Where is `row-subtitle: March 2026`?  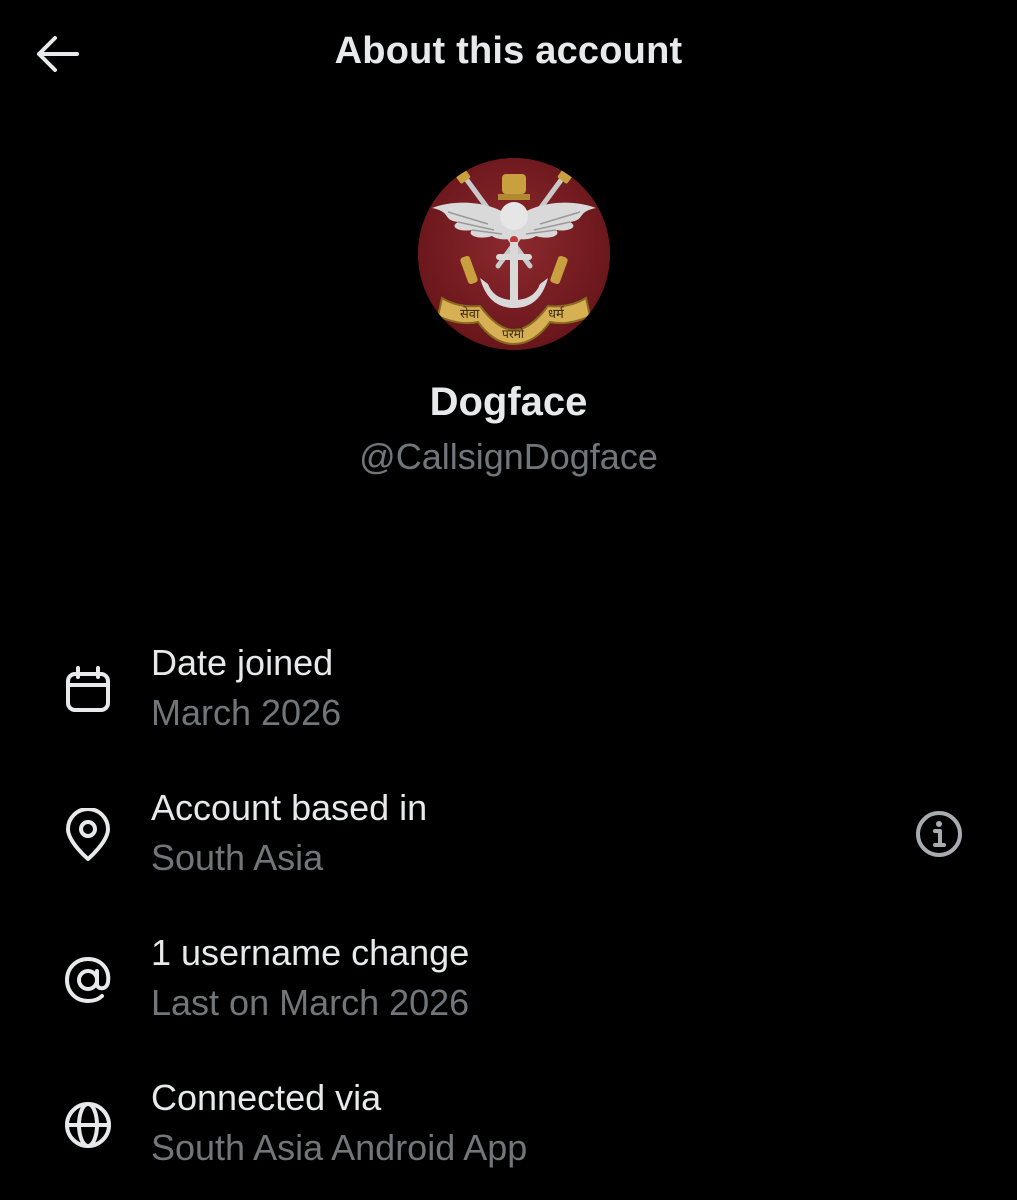
row-subtitle: March 2026 is located at coordinates (246, 712).